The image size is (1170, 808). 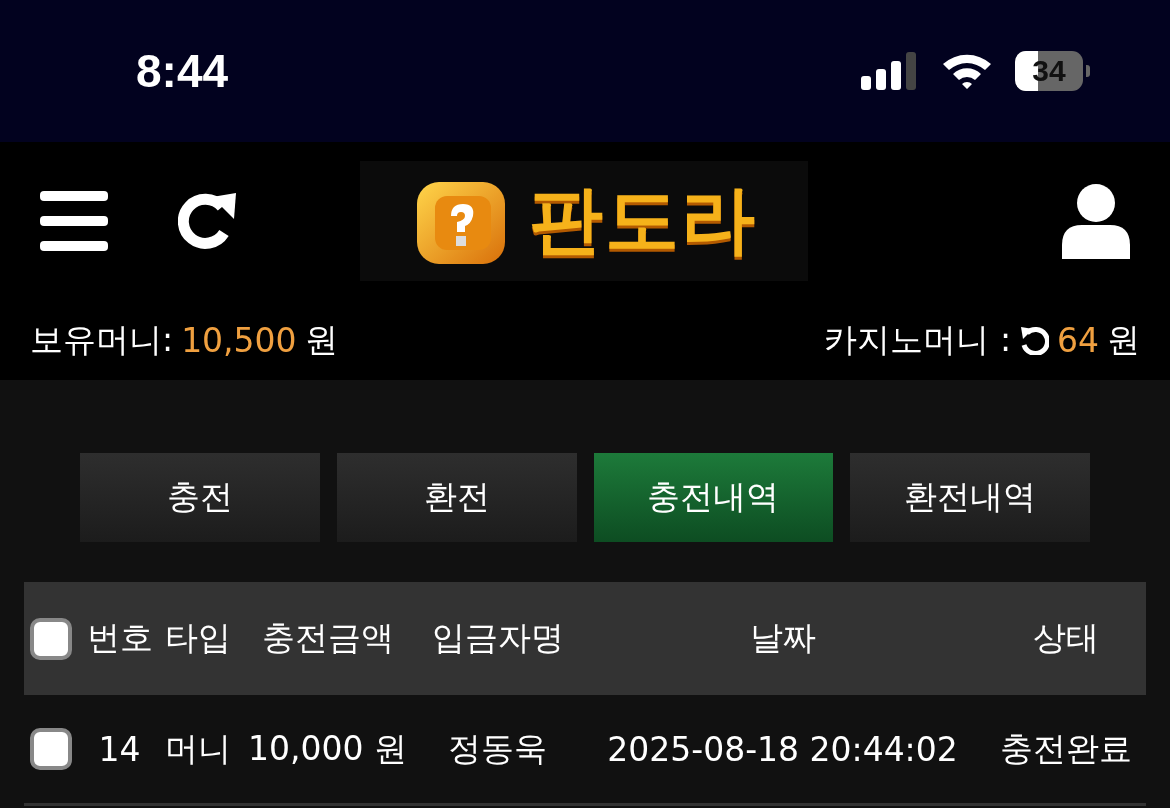 I want to click on menu-icon, so click(x=74, y=221).